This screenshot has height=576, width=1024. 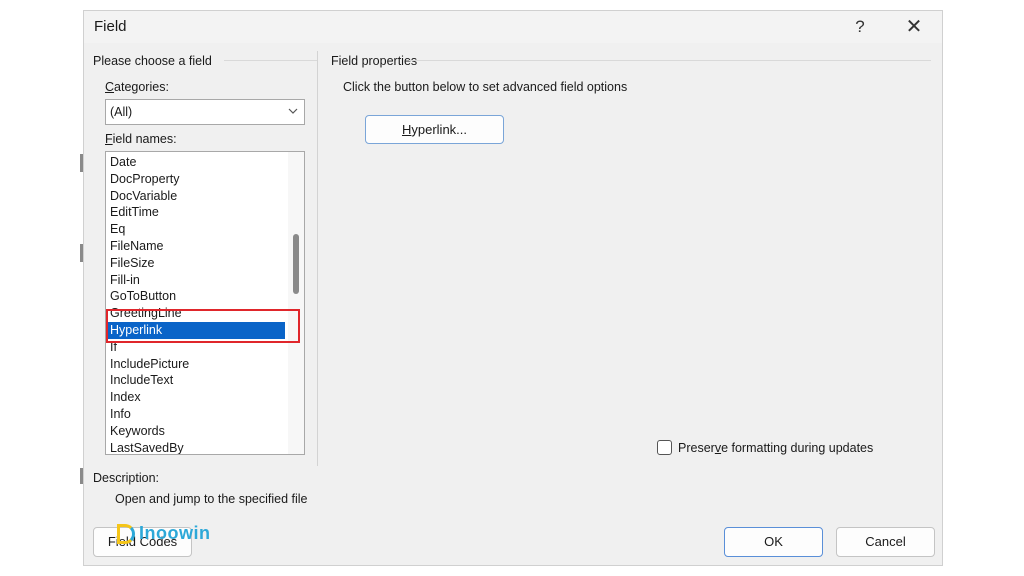 I want to click on help-button: ?, so click(x=860, y=27).